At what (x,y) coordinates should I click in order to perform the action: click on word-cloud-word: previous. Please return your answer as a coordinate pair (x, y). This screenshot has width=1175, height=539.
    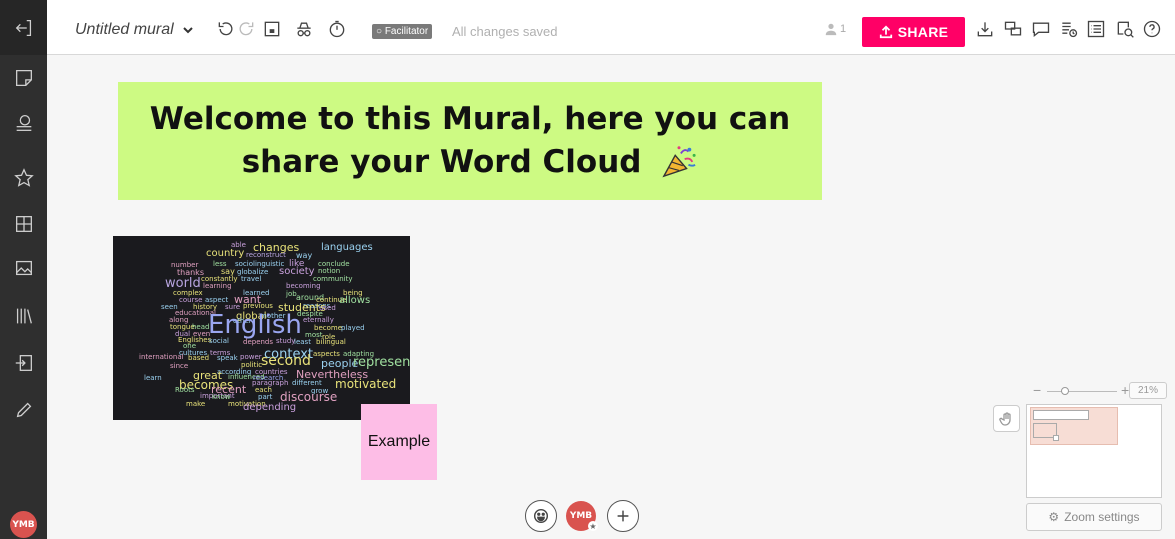
    Looking at the image, I should click on (258, 306).